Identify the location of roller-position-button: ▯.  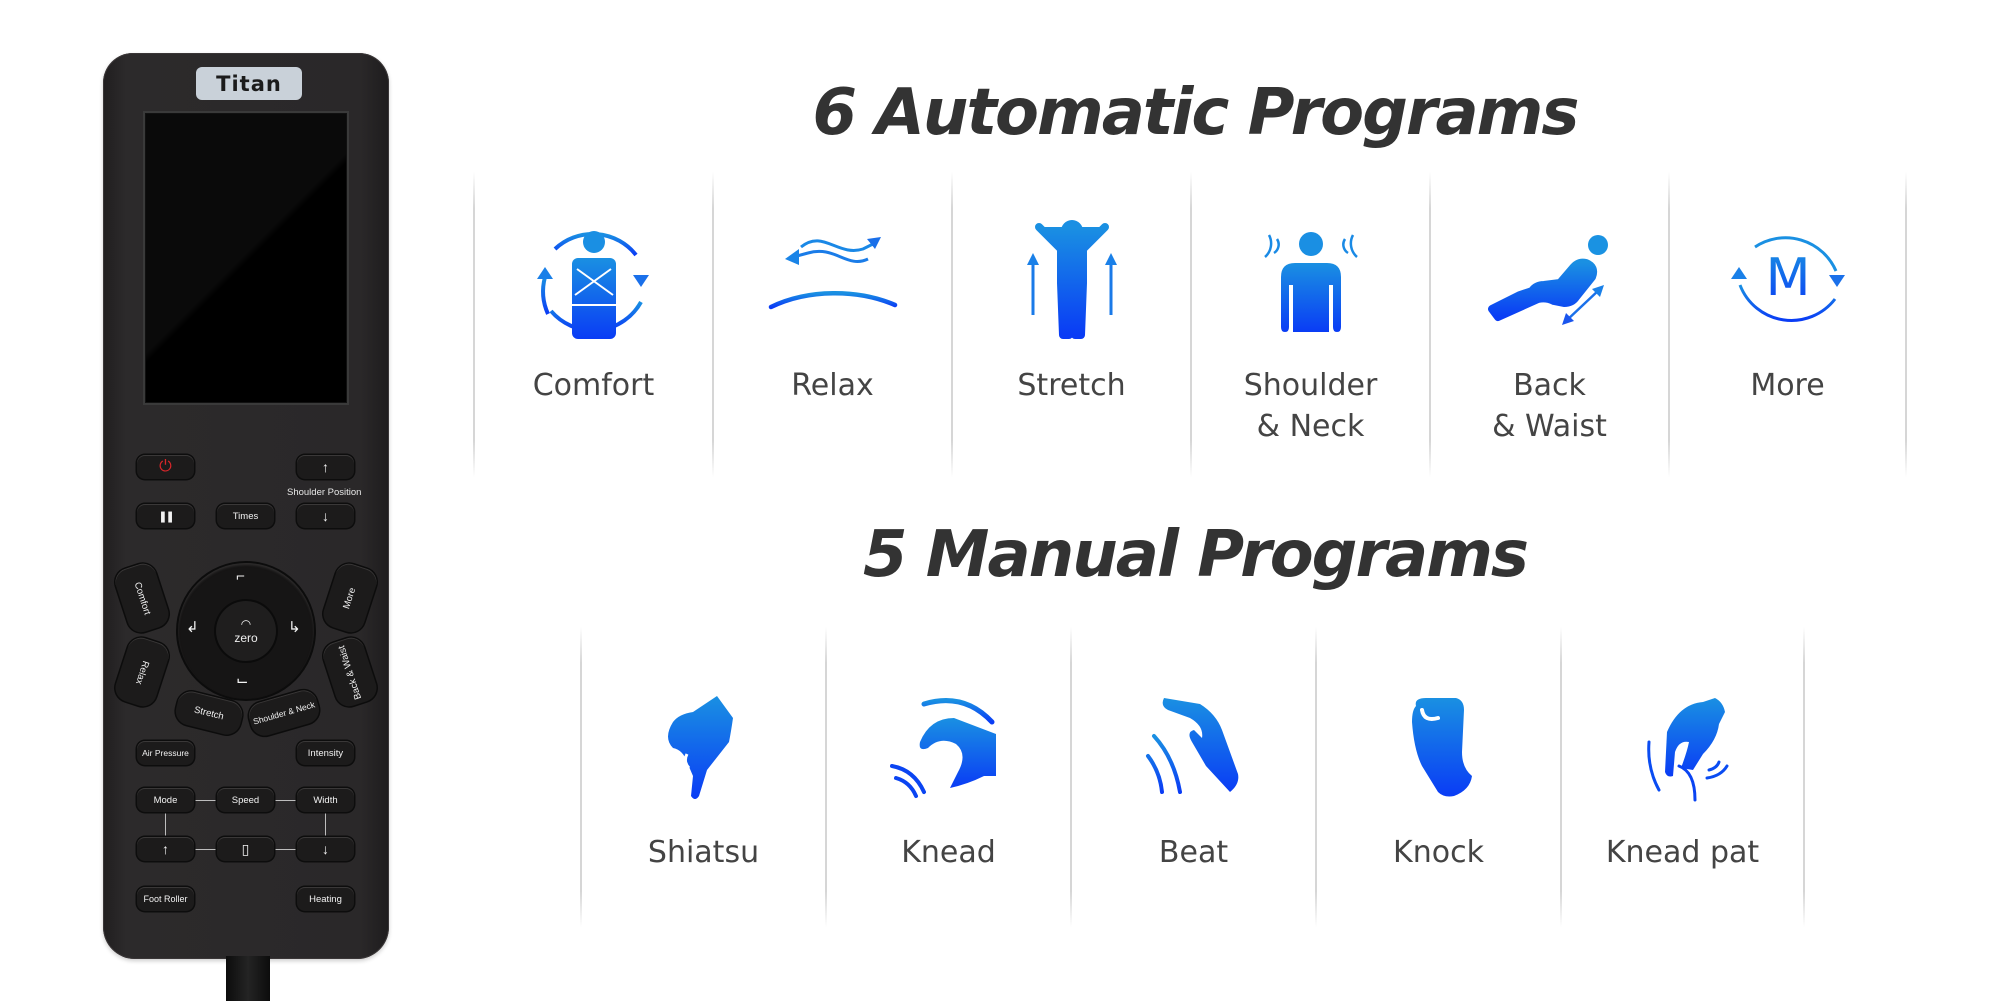
(245, 849).